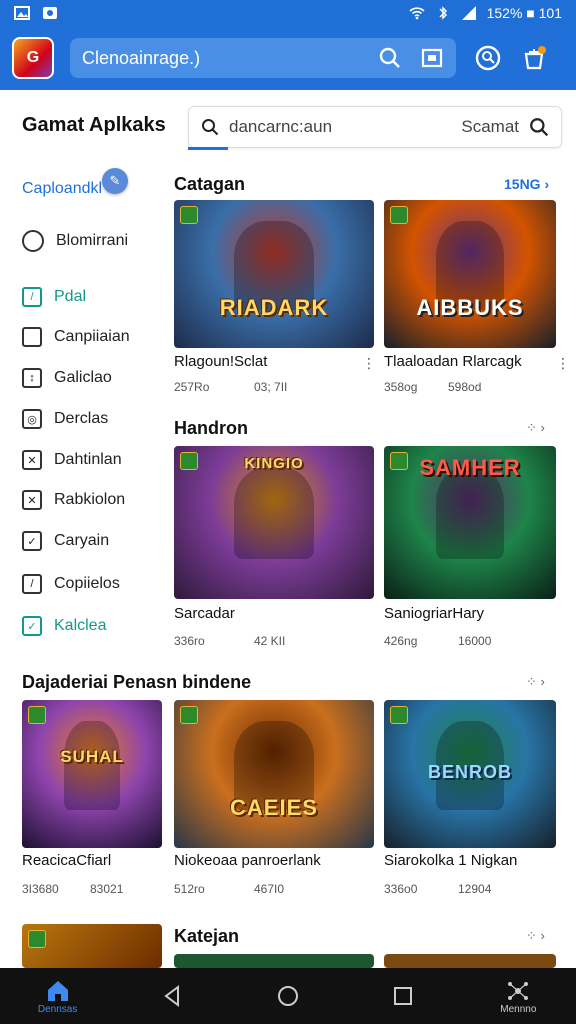 Image resolution: width=576 pixels, height=1024 pixels. What do you see at coordinates (92, 240) in the screenshot?
I see `sidebar-item-label: Blomirrani` at bounding box center [92, 240].